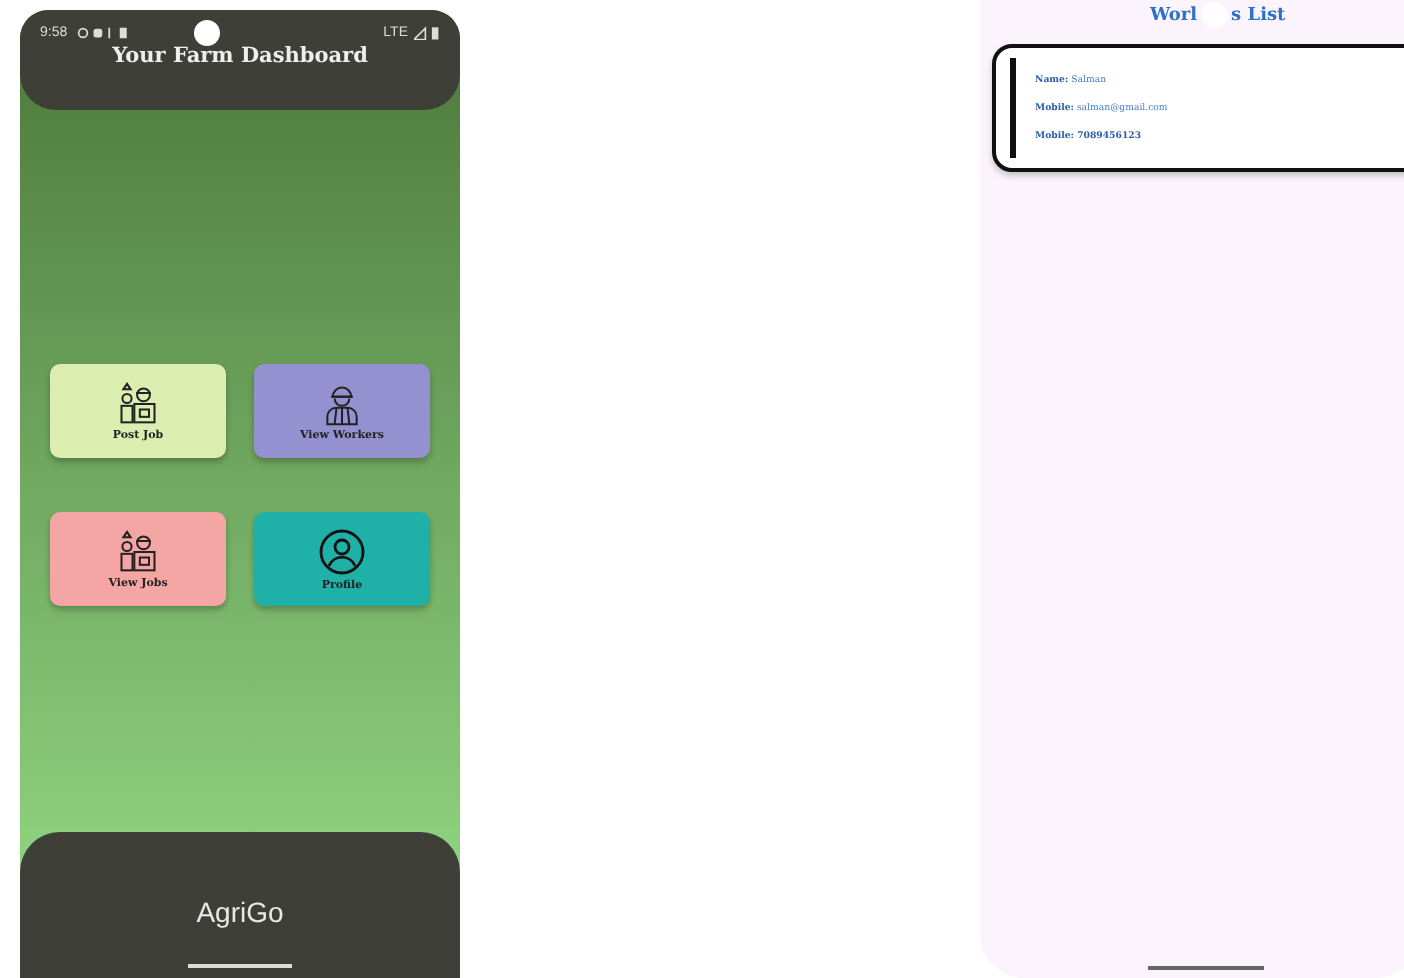 The image size is (1404, 978). Describe the element at coordinates (240, 912) in the screenshot. I see `app-name: AgriGo` at that location.